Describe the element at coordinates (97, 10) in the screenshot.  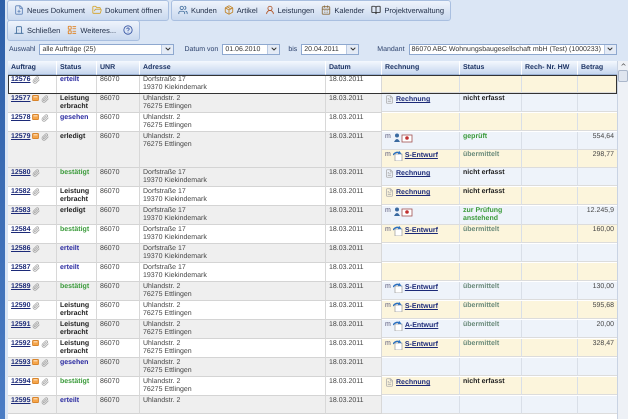
I see `folder-icon` at that location.